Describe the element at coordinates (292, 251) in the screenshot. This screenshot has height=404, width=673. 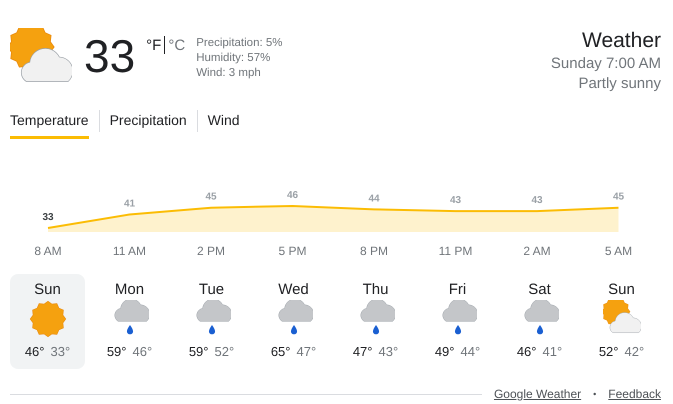
I see `hour-label: 5 PM` at that location.